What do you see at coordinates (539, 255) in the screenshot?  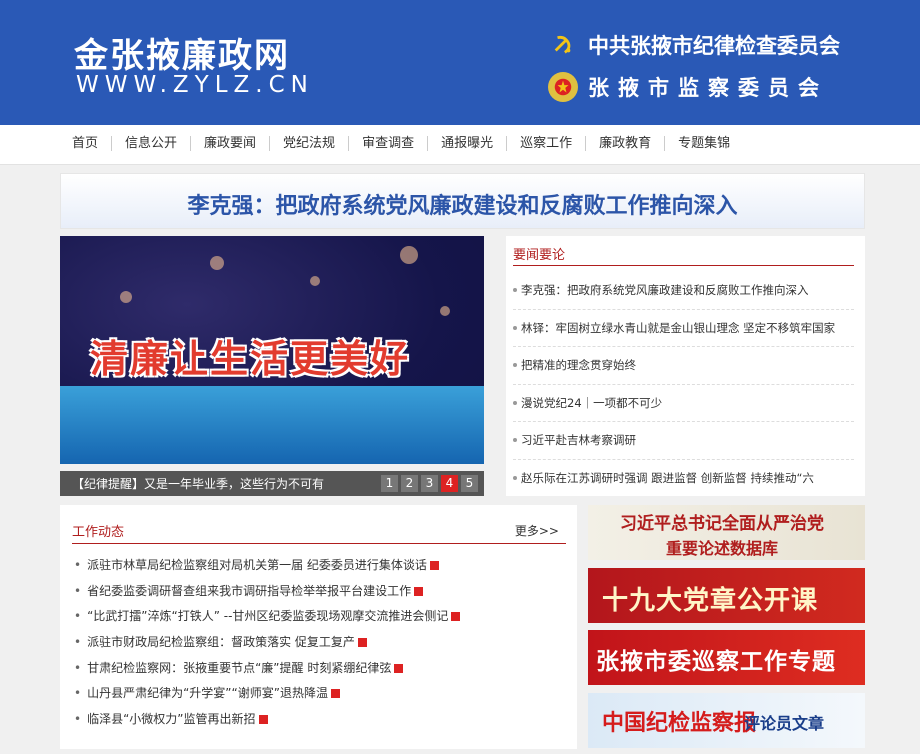 I see `news-panel-title: 要闻要论` at bounding box center [539, 255].